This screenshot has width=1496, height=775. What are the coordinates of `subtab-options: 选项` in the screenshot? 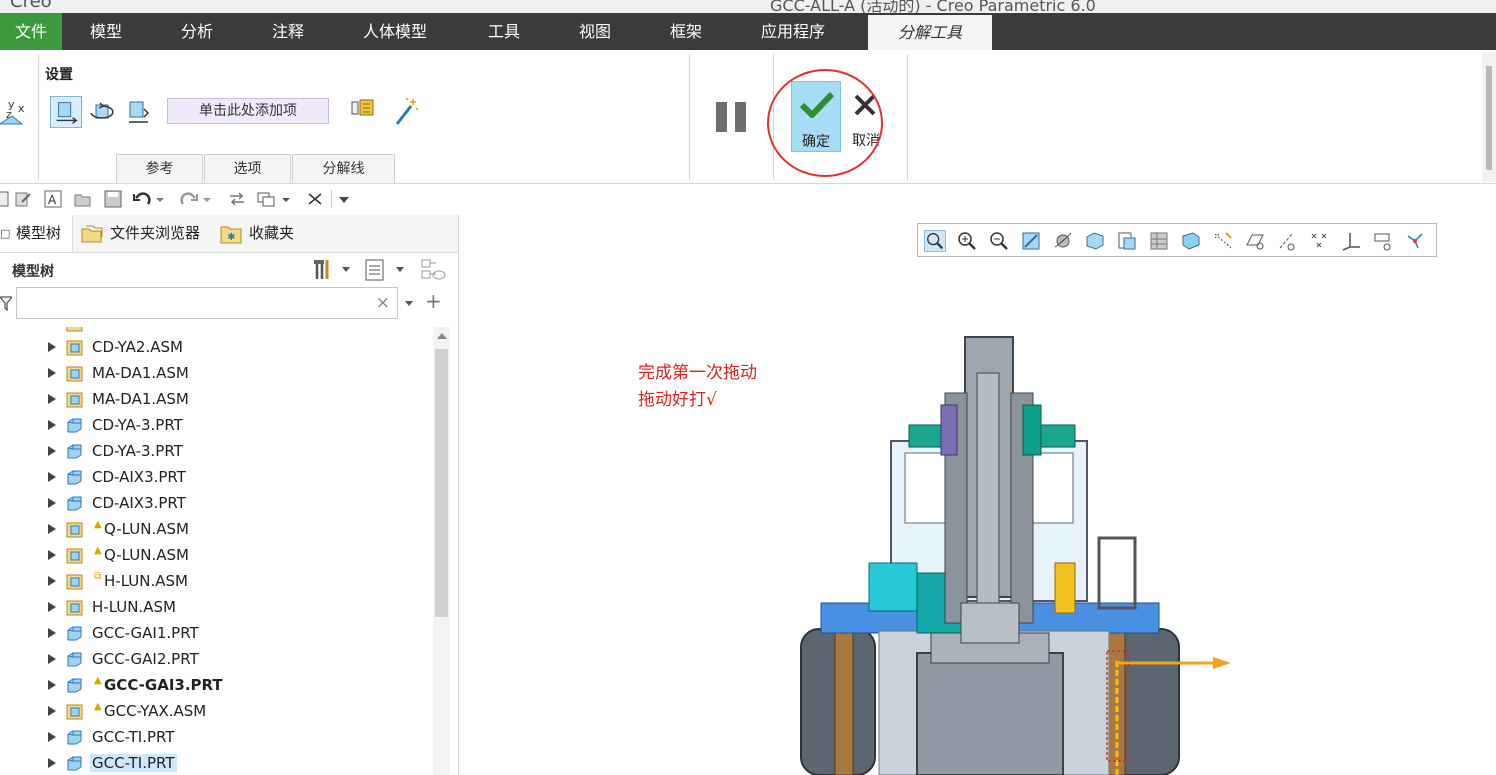 It's located at (247, 168).